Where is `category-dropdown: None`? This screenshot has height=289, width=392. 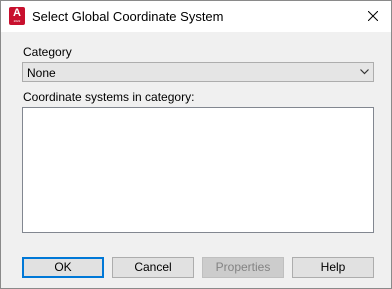
category-dropdown: None is located at coordinates (198, 72).